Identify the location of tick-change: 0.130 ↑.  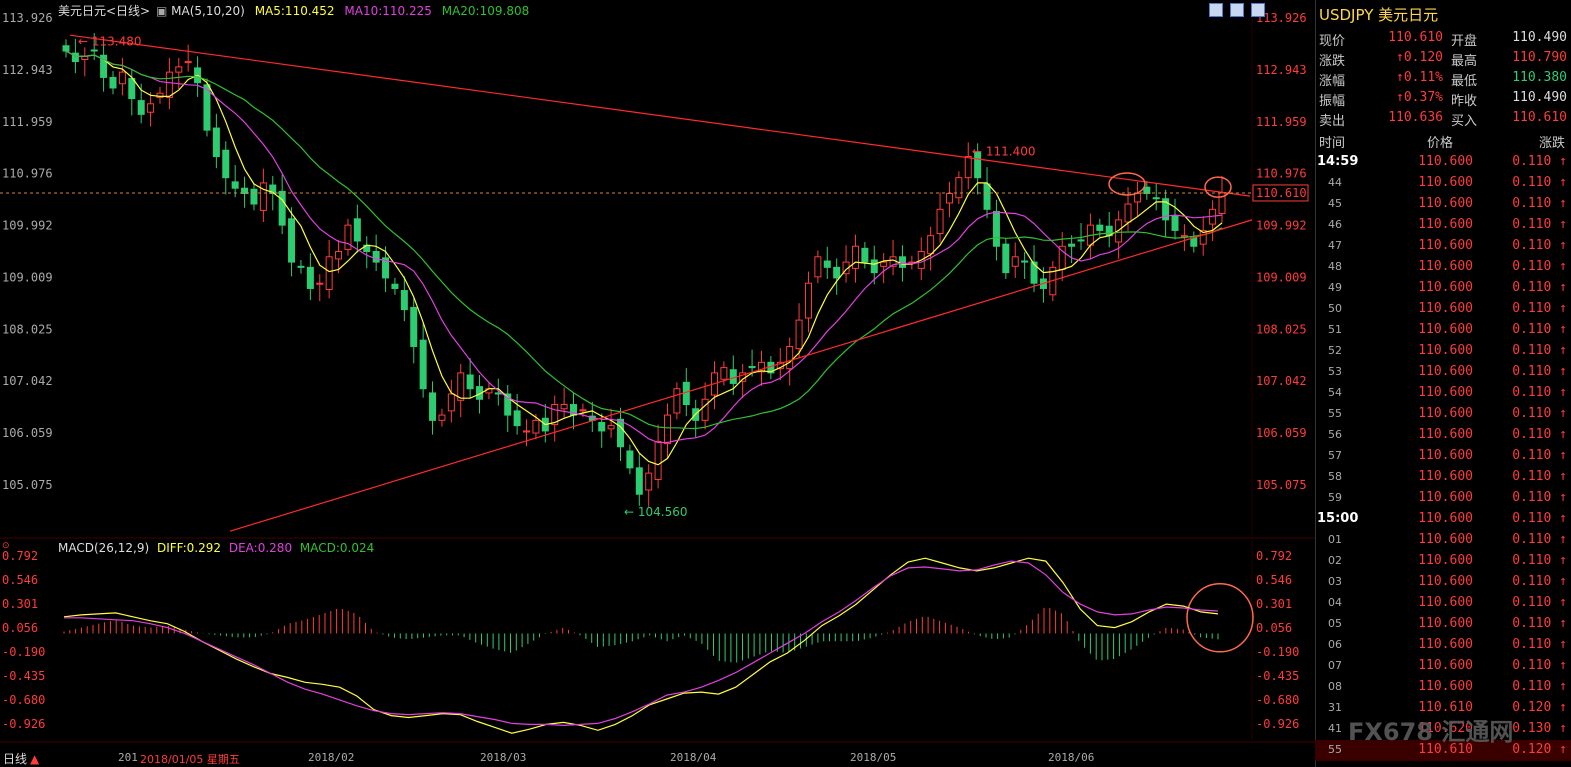
(1539, 728).